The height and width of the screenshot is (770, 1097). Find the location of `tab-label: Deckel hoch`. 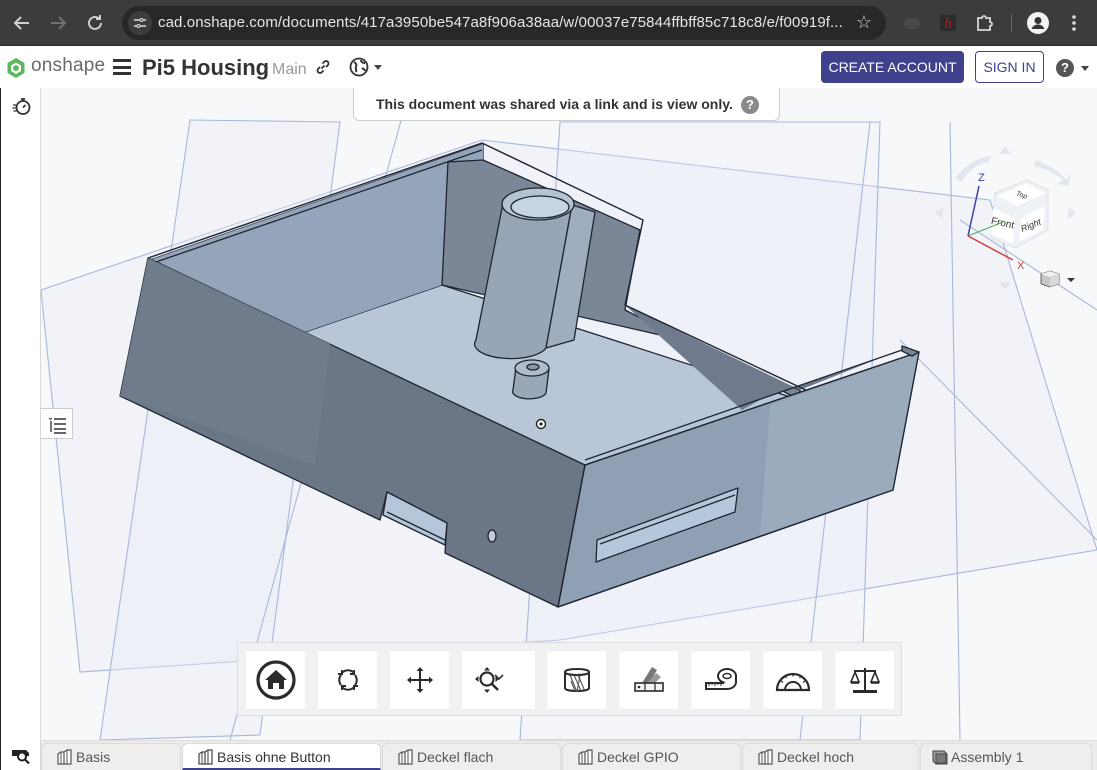

tab-label: Deckel hoch is located at coordinates (816, 757).